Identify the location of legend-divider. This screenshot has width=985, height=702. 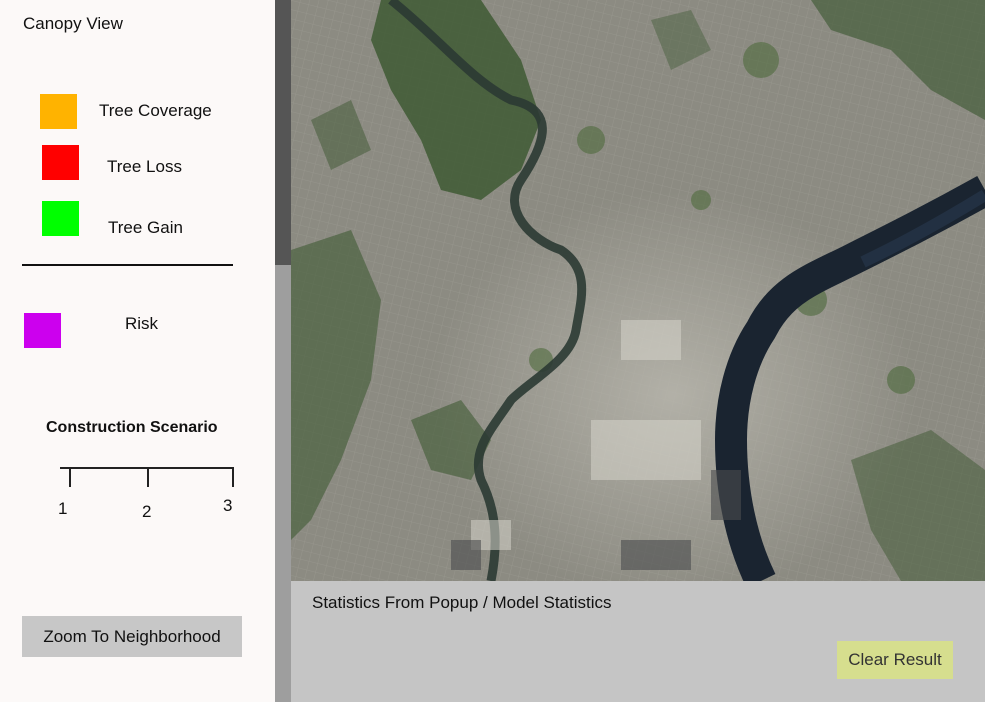
(127, 265).